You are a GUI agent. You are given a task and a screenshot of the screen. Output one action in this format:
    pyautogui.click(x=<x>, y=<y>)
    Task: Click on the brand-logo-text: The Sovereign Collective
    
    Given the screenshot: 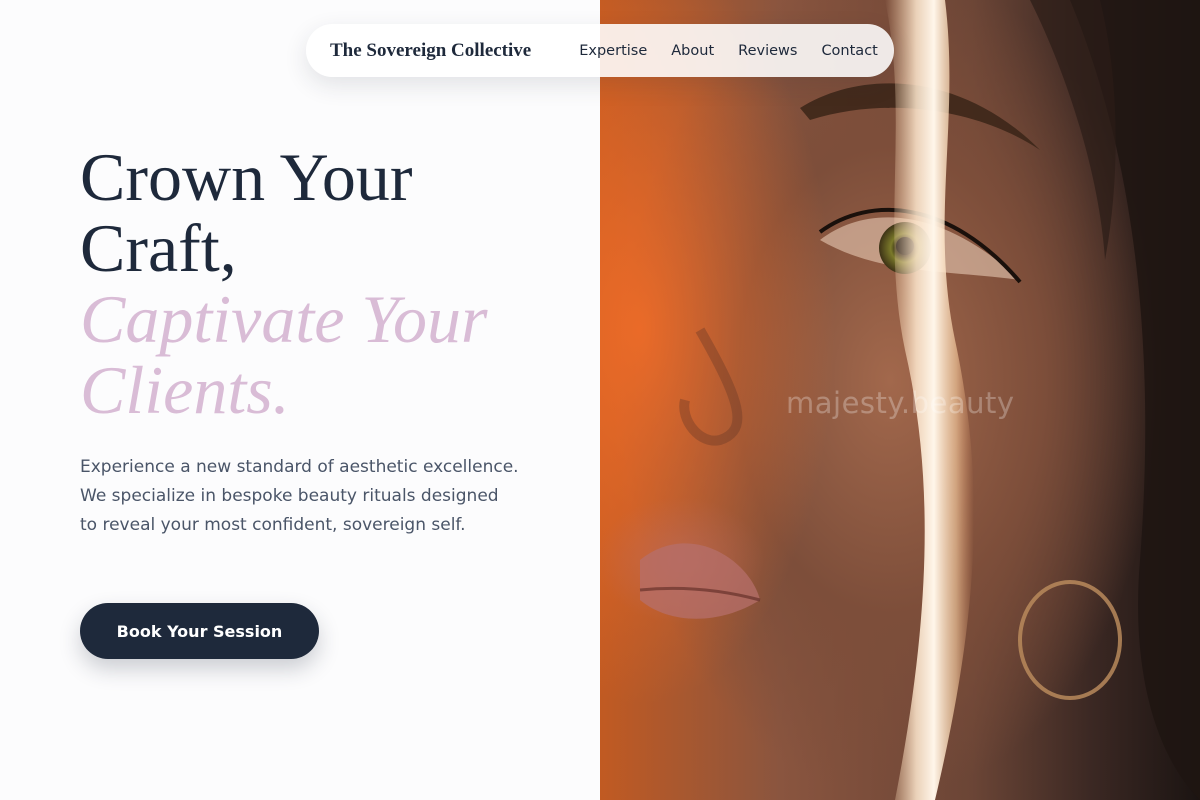 What is the action you would take?
    pyautogui.click(x=430, y=51)
    